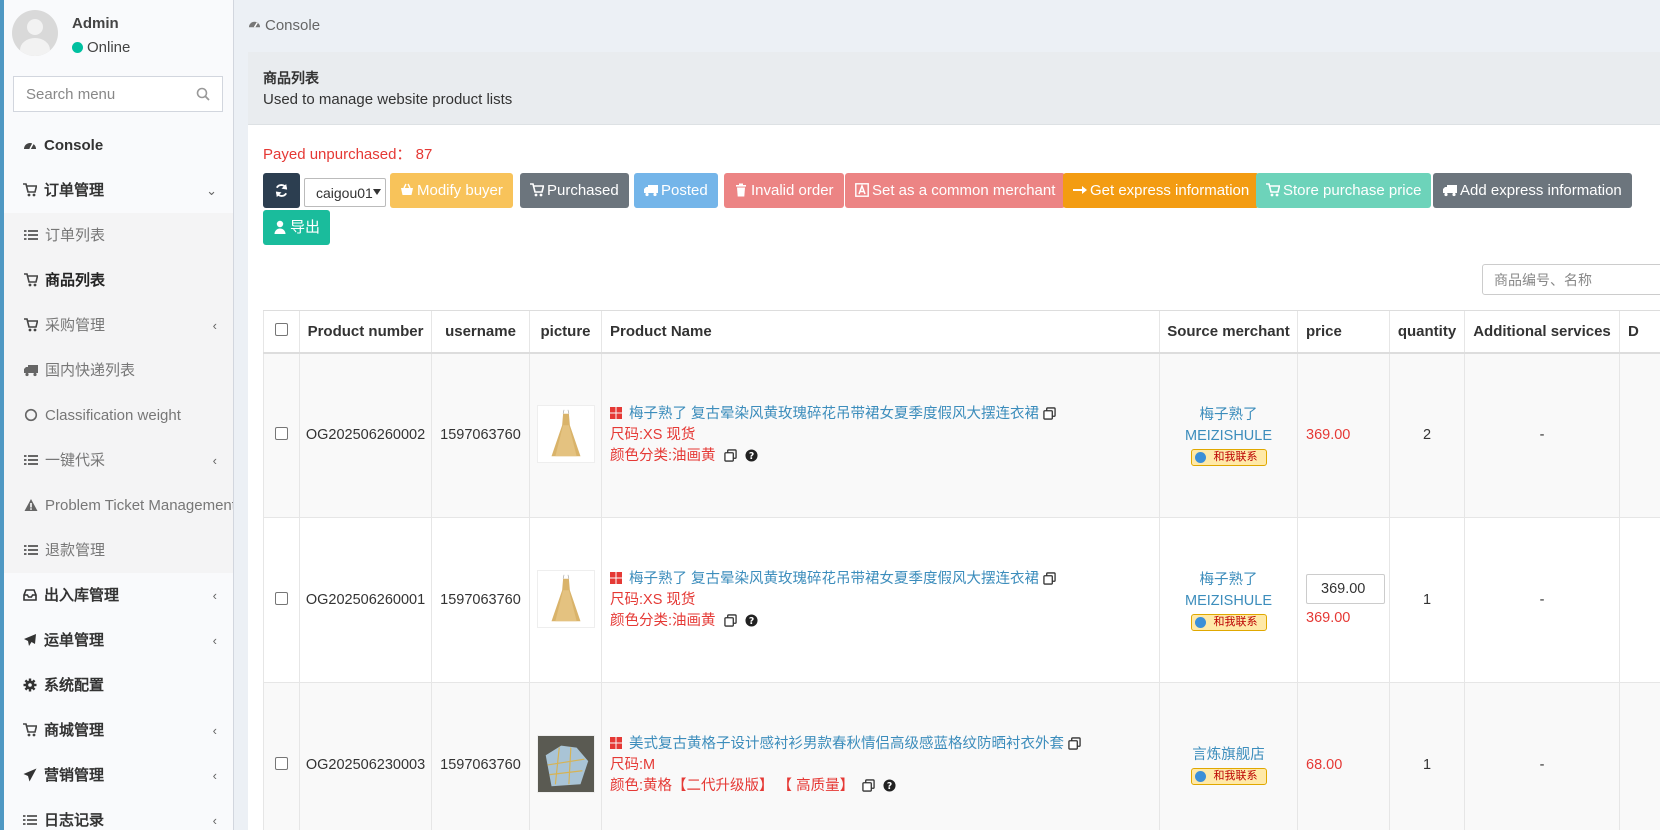 The width and height of the screenshot is (1660, 830). Describe the element at coordinates (732, 785) in the screenshot. I see `product-attr-color: 颜色:黄格【二代升级版】 【 高质量】` at that location.